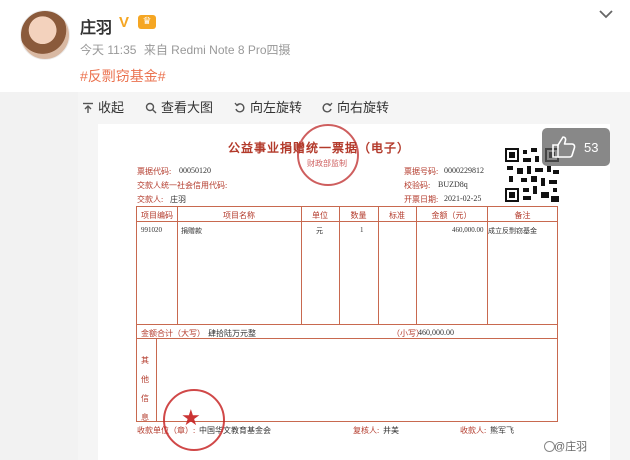 This screenshot has width=630, height=460. I want to click on total-words: 肆拾陆万元整, so click(232, 333).